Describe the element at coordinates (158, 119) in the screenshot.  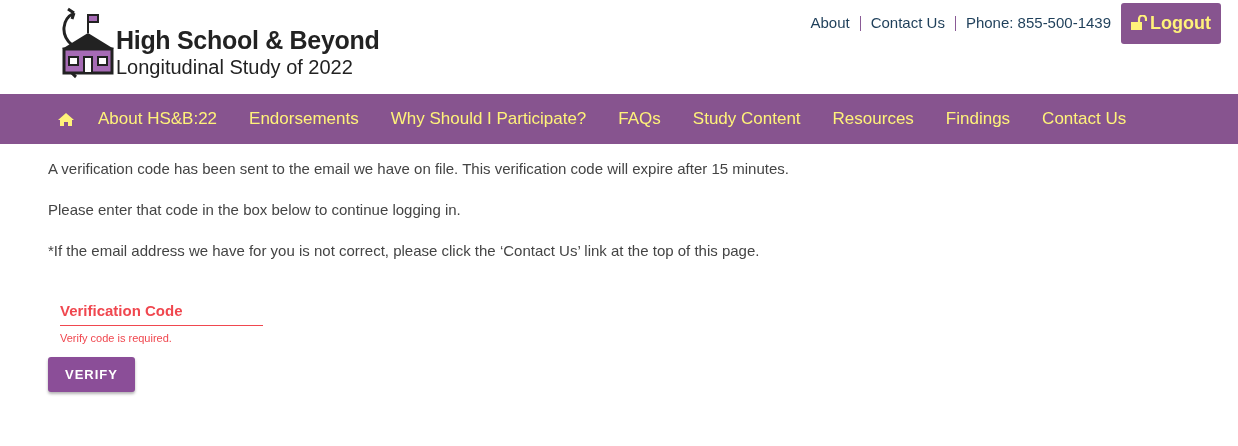
I see `nav-link: About HS&B:22` at that location.